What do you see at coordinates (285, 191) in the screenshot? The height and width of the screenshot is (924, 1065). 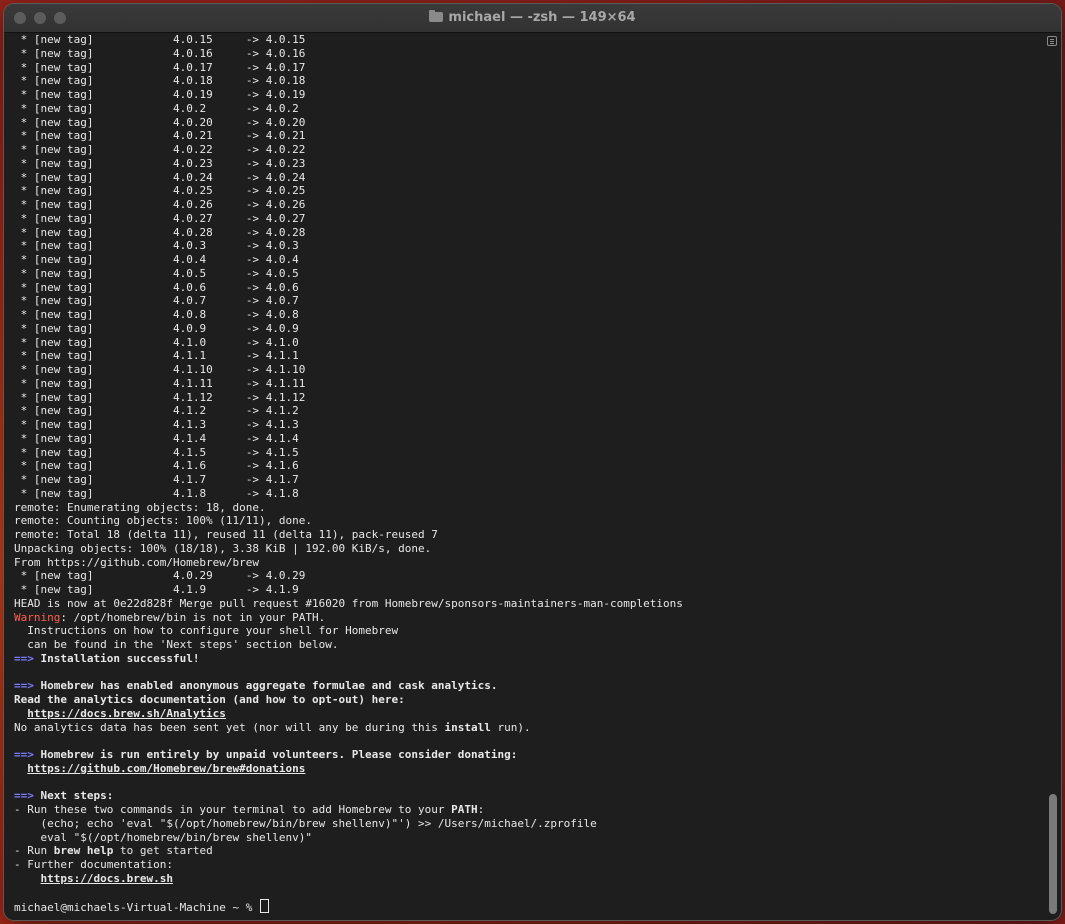 I see `tag-to: 4.0.25` at bounding box center [285, 191].